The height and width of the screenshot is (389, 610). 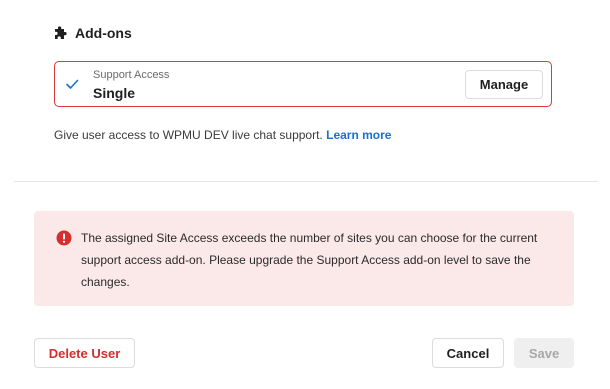 I want to click on support-access-card: Support Access Single Manage, so click(x=303, y=84).